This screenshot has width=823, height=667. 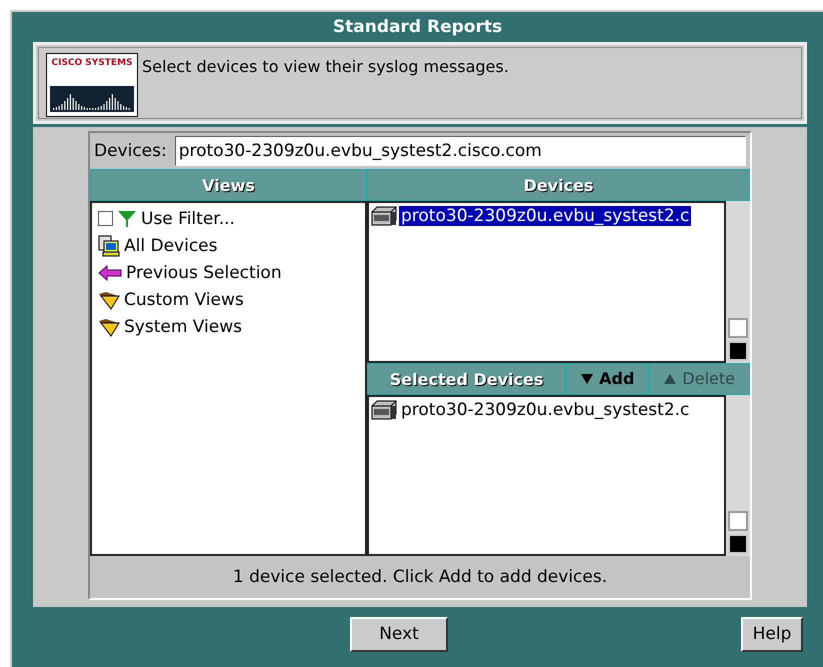 What do you see at coordinates (204, 272) in the screenshot?
I see `view-label: Previous Selection` at bounding box center [204, 272].